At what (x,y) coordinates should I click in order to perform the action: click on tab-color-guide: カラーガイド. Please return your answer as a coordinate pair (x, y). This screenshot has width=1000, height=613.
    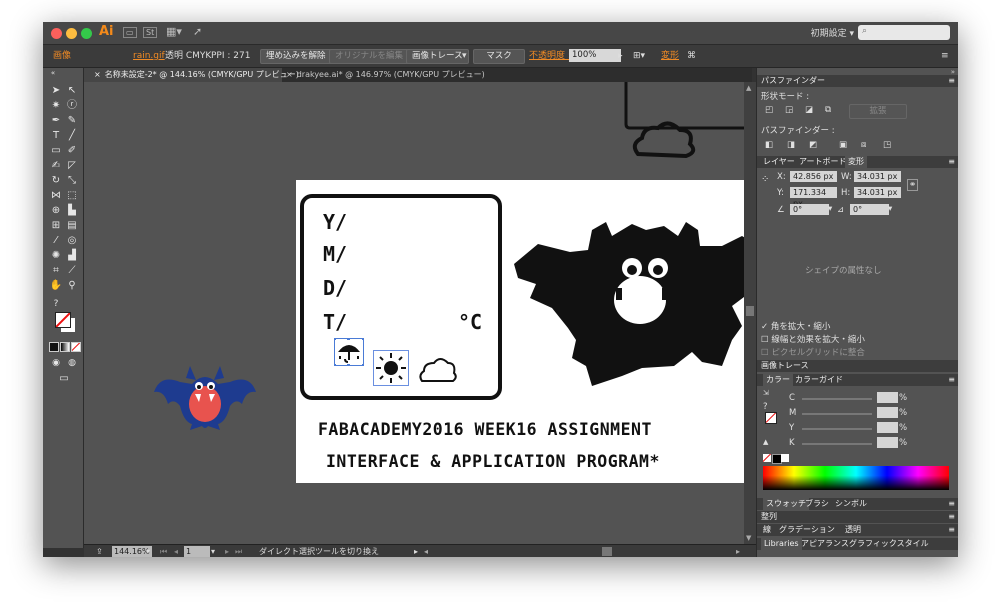
    Looking at the image, I should click on (819, 380).